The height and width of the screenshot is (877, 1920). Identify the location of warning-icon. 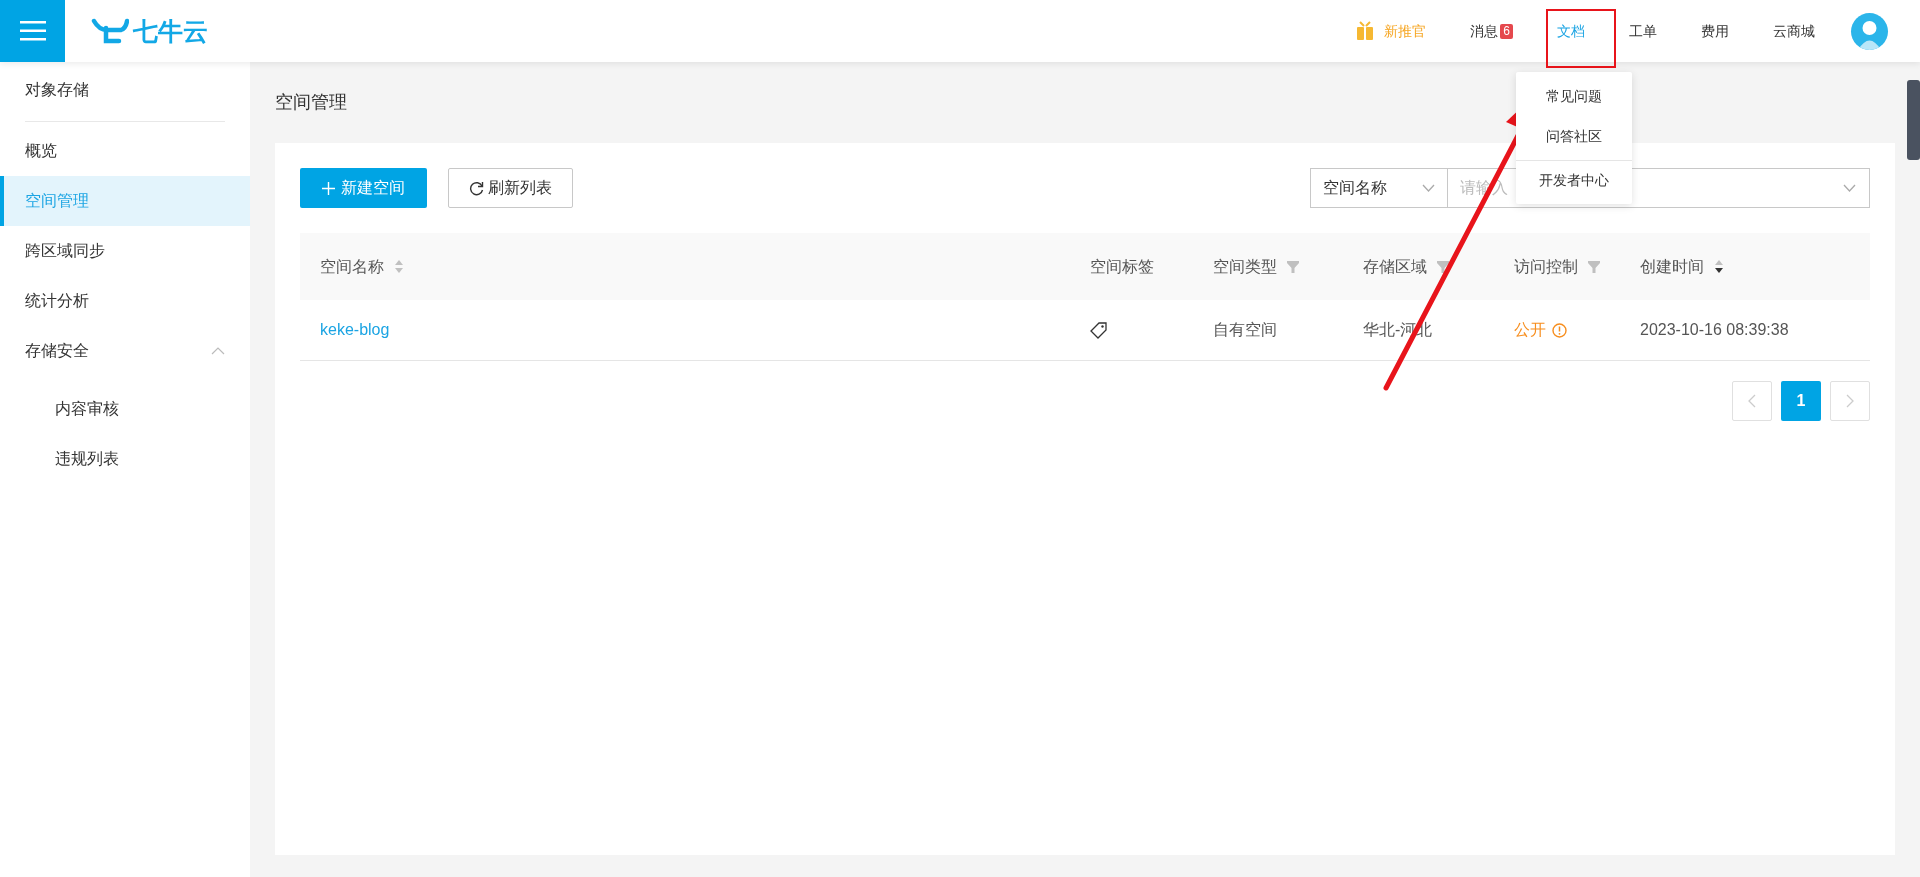
(1559, 330).